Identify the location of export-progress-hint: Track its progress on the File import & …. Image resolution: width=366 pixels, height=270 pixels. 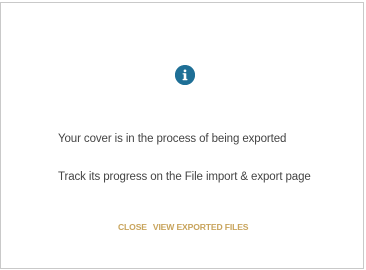
(184, 177).